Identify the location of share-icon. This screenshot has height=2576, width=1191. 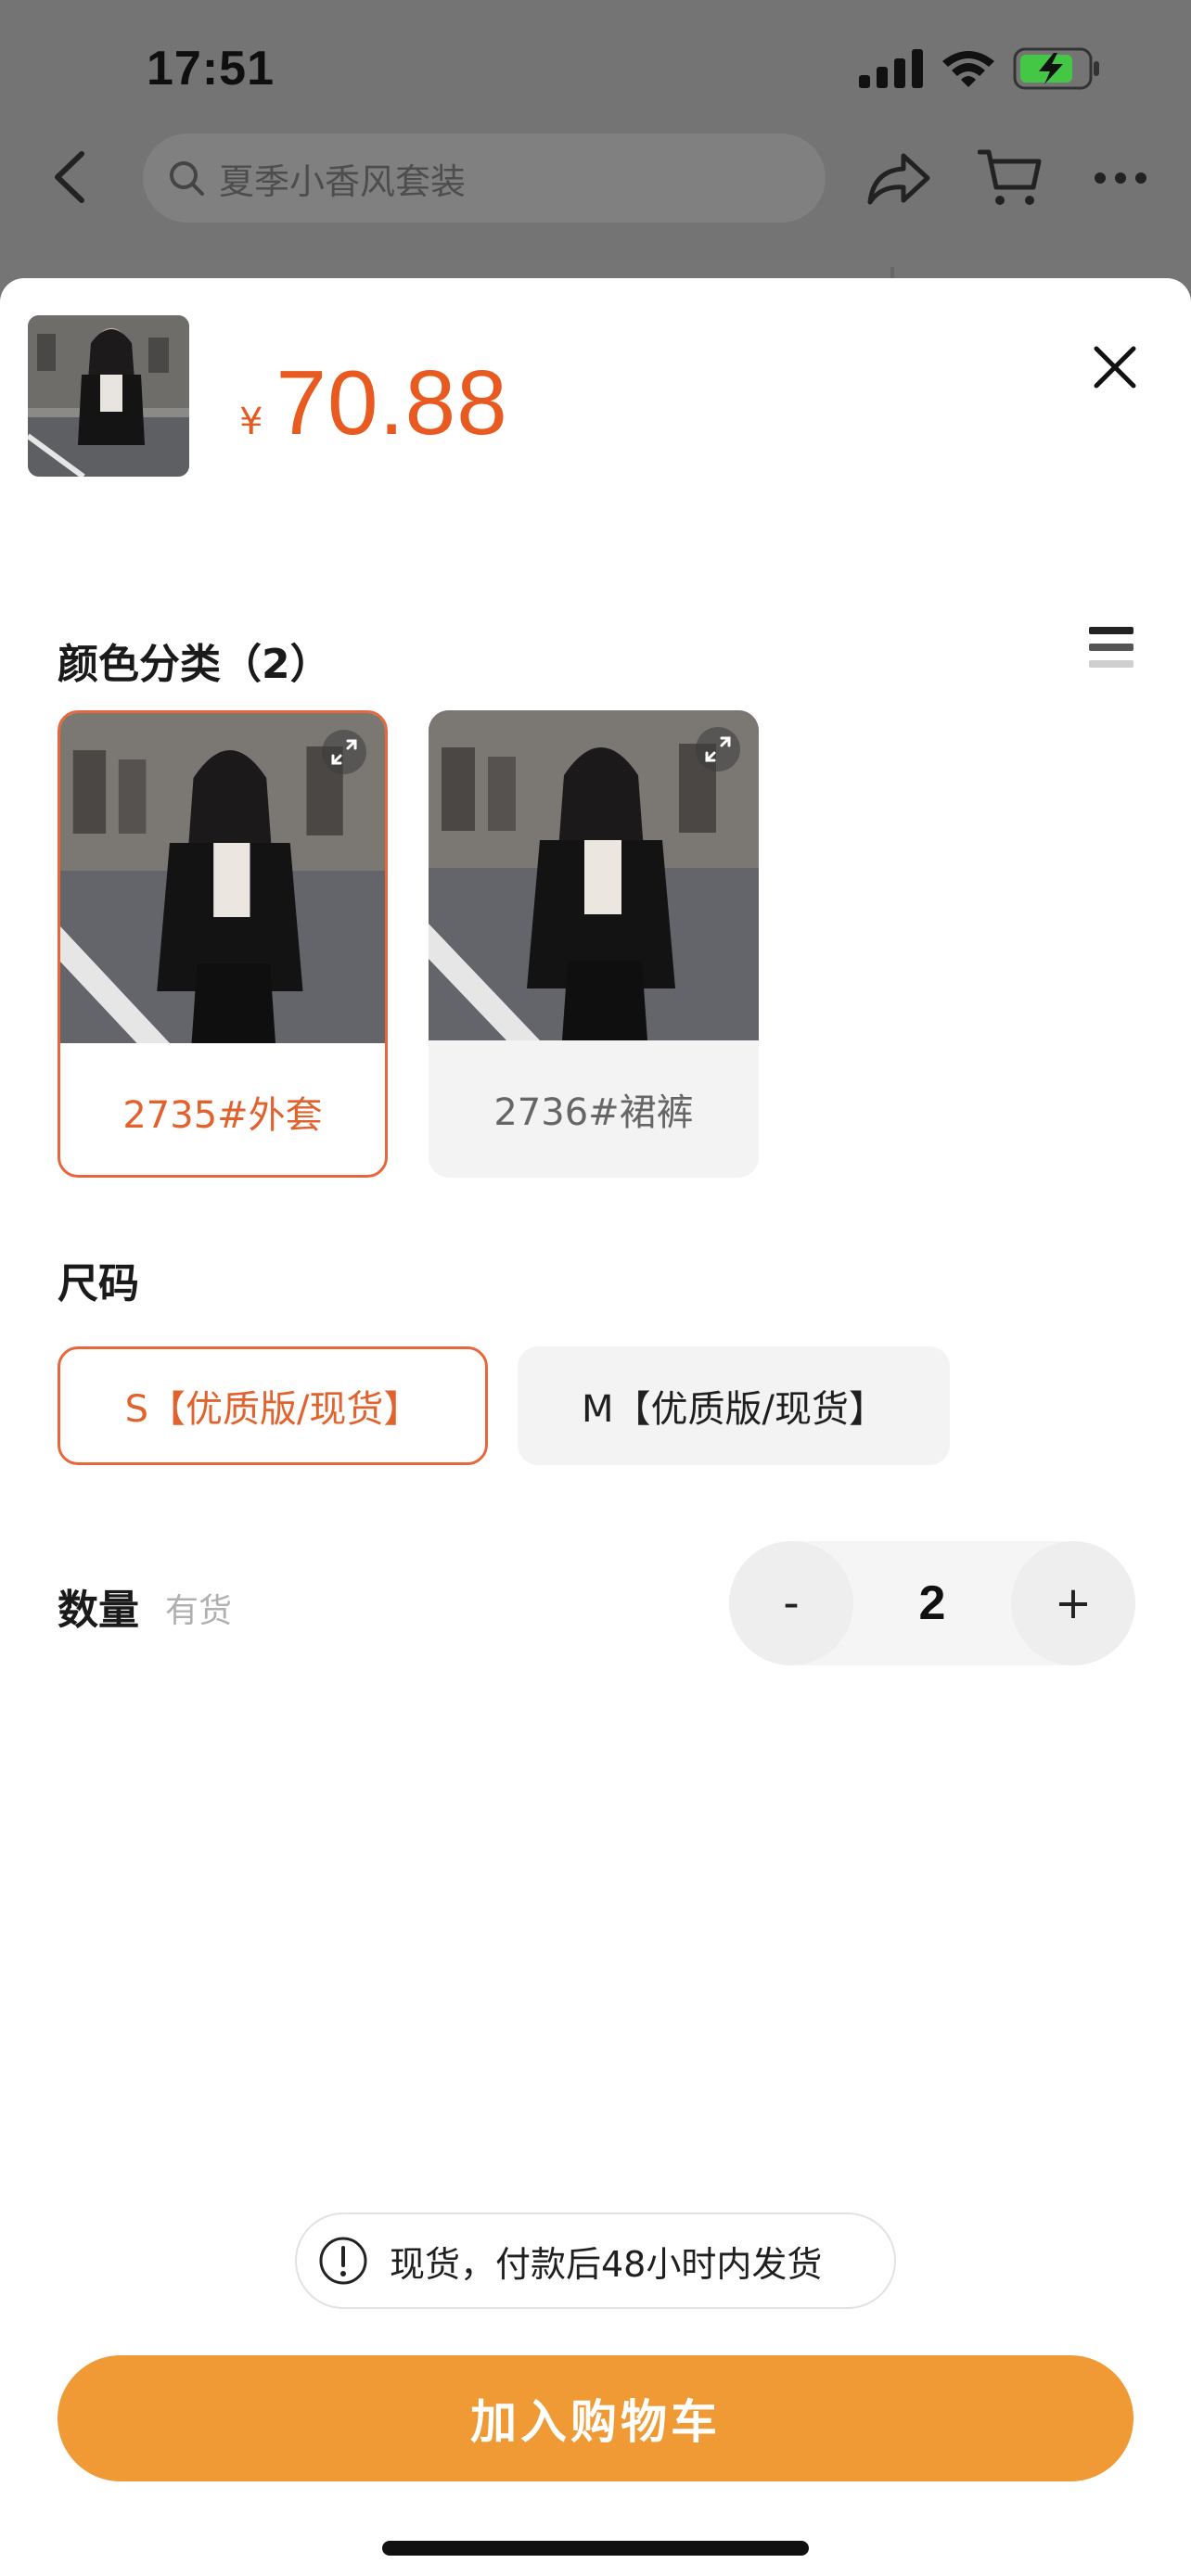
(898, 179).